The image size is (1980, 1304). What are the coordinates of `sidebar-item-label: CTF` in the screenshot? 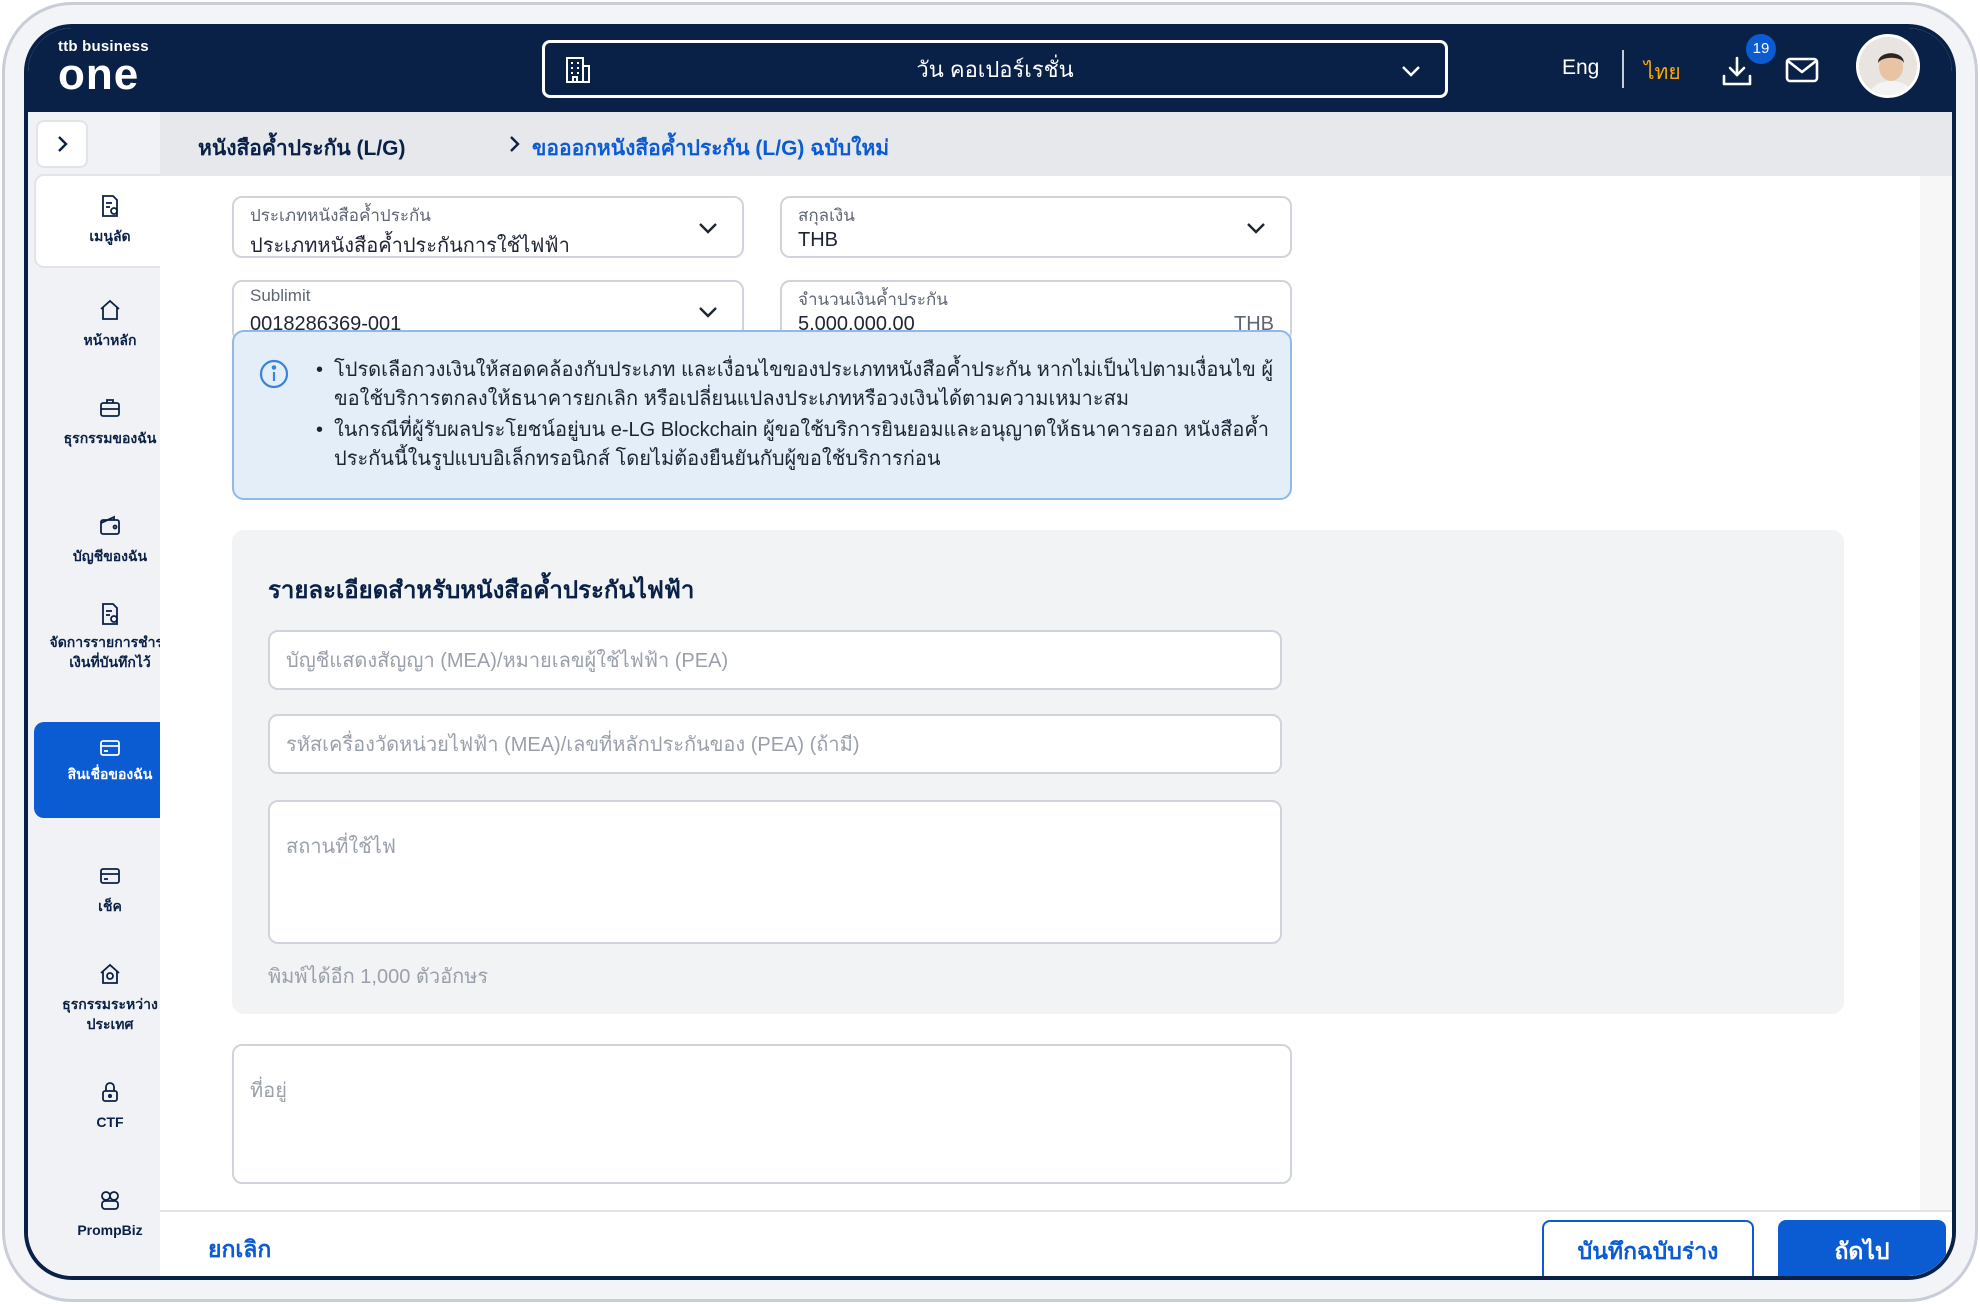 It's located at (110, 1122).